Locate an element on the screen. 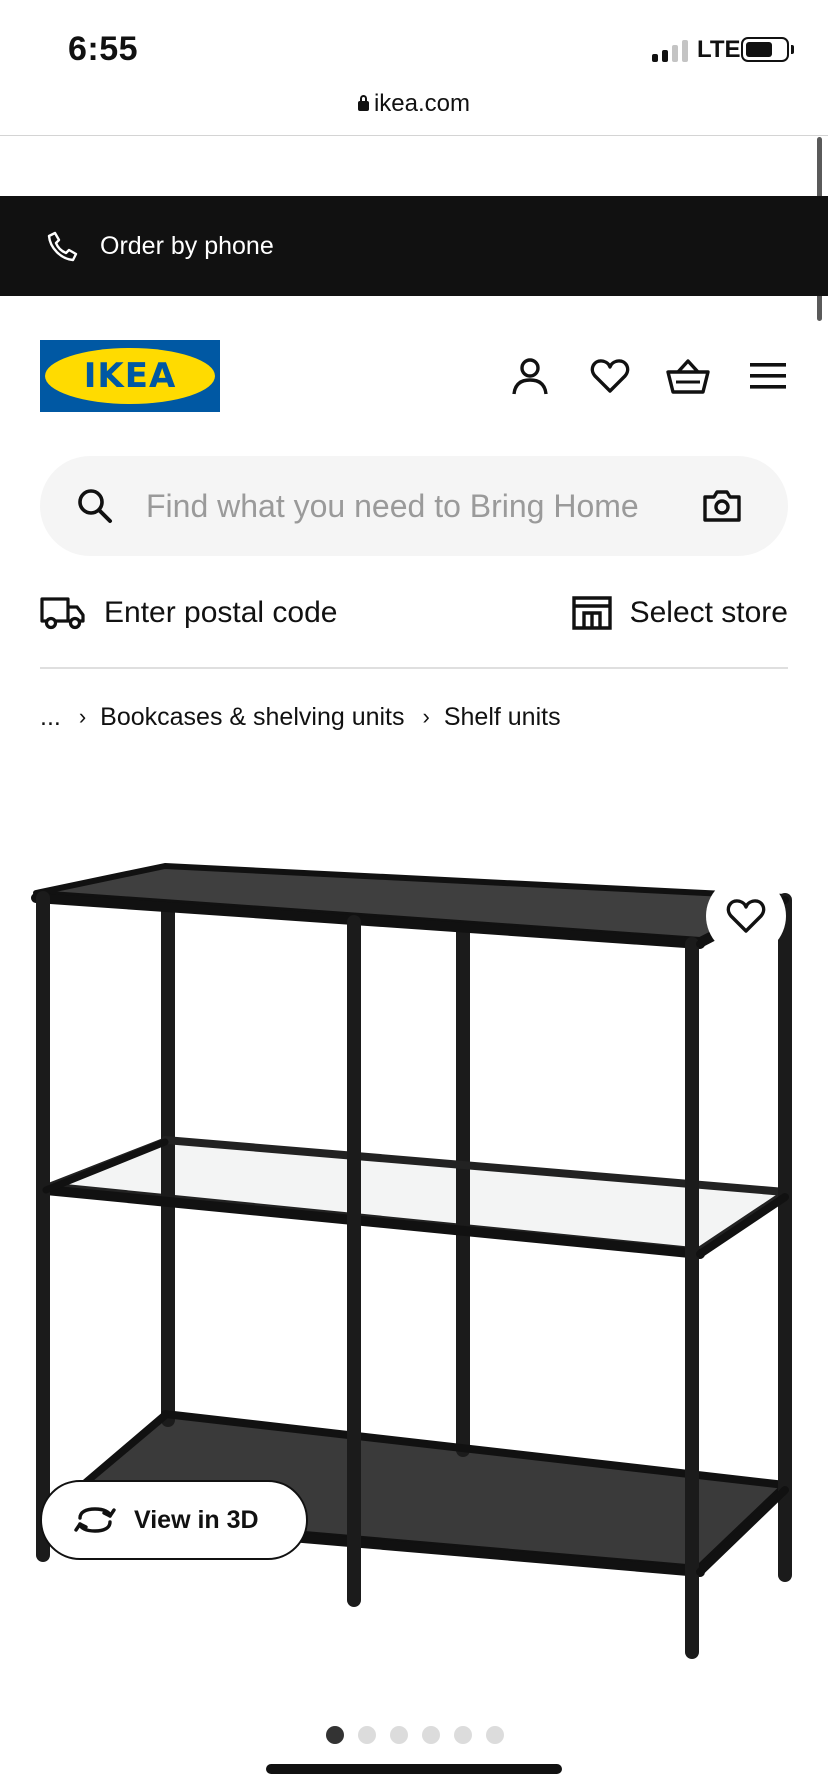 This screenshot has height=1792, width=828. search-input is located at coordinates (431, 506).